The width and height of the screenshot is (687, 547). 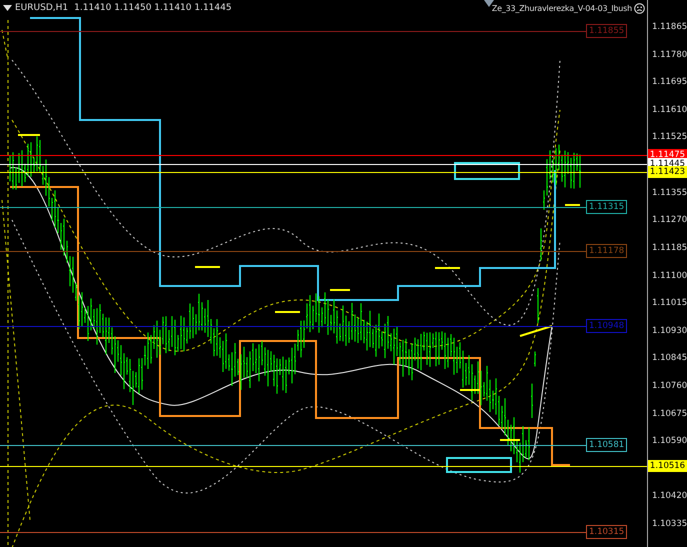 What do you see at coordinates (669, 193) in the screenshot?
I see `axis-tick-label: 1.11355` at bounding box center [669, 193].